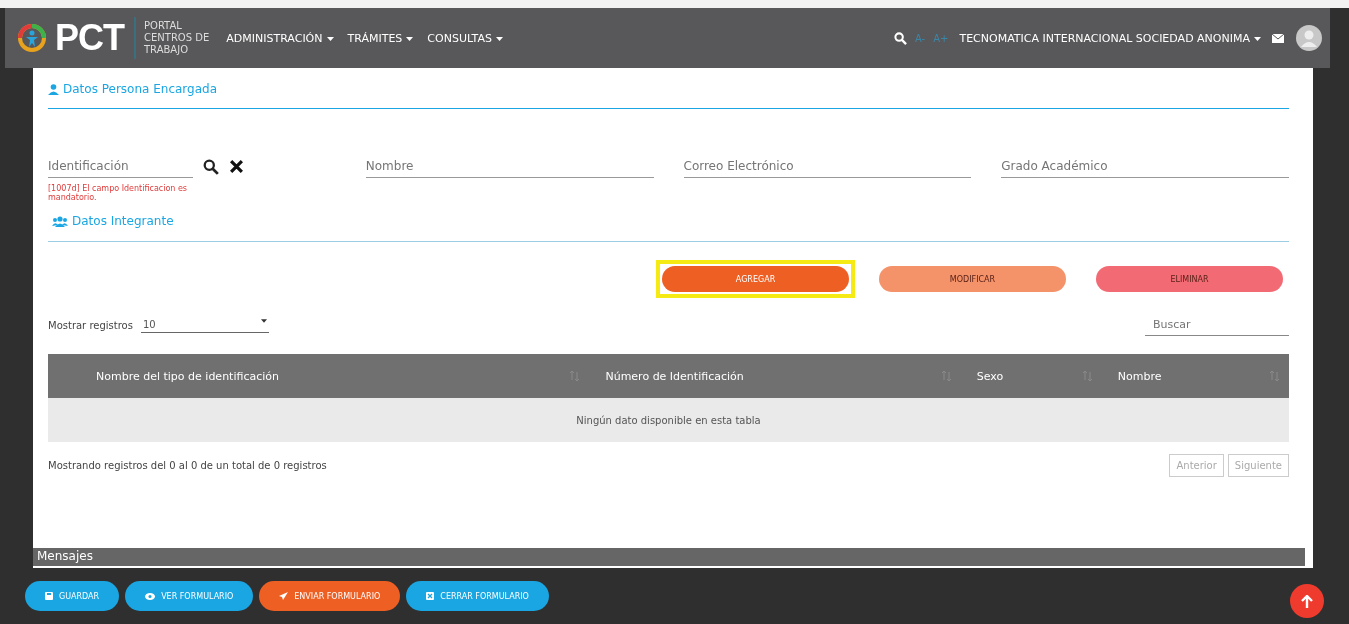  Describe the element at coordinates (674, 376) in the screenshot. I see `column-header: Número de Identificación` at that location.